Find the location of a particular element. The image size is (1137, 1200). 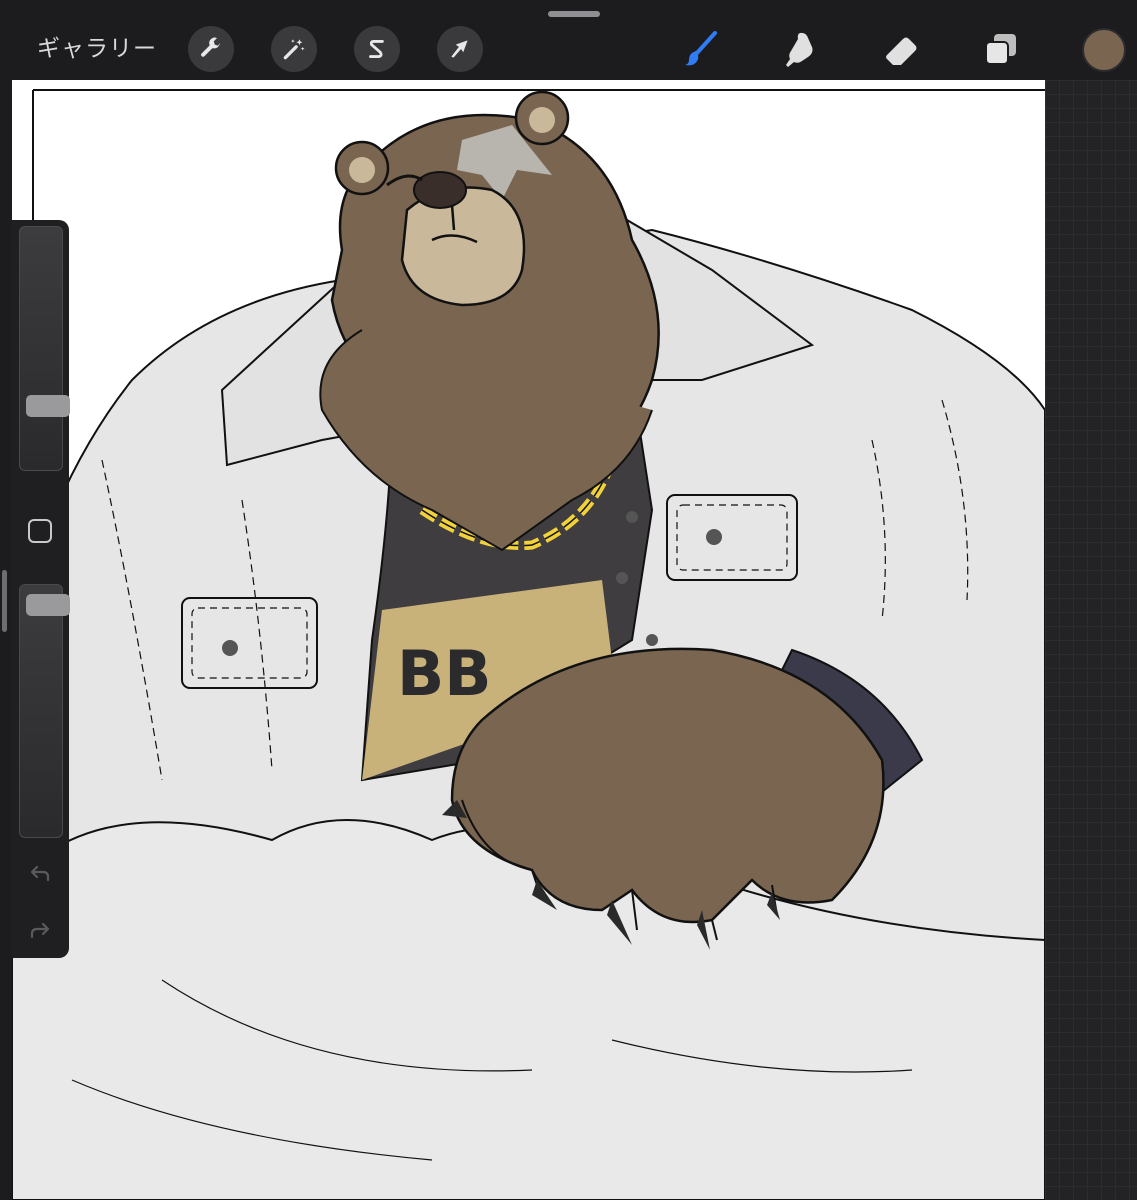

adjustments-button is located at coordinates (294, 49).